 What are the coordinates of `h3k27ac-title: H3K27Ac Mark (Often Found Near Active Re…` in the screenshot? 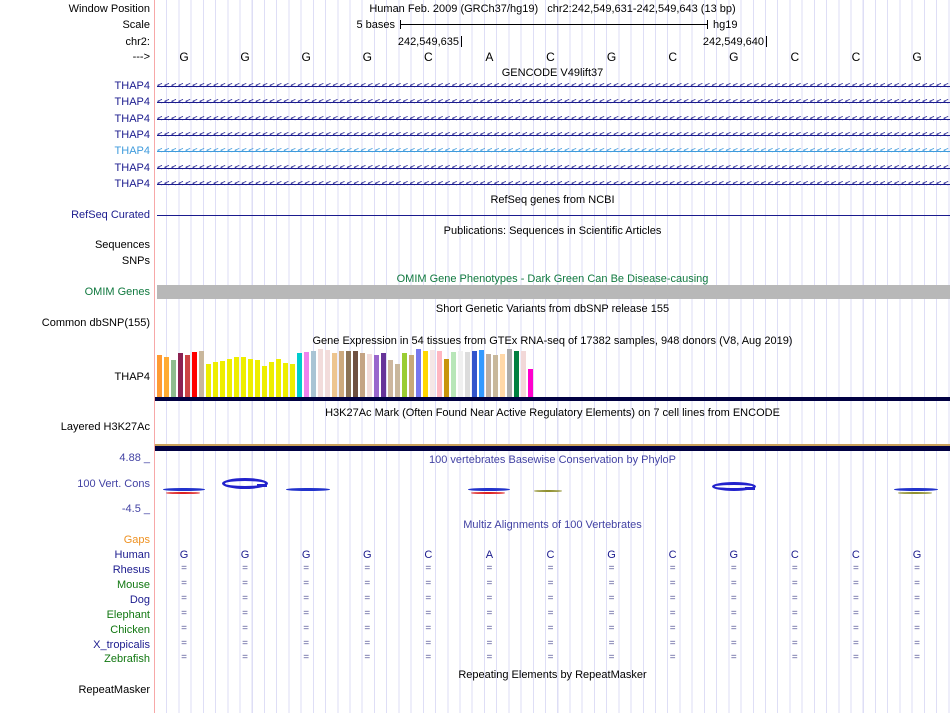 It's located at (552, 413).